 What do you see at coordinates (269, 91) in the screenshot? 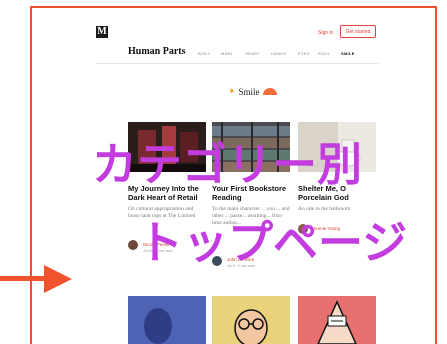
I see `rainbow-icon` at bounding box center [269, 91].